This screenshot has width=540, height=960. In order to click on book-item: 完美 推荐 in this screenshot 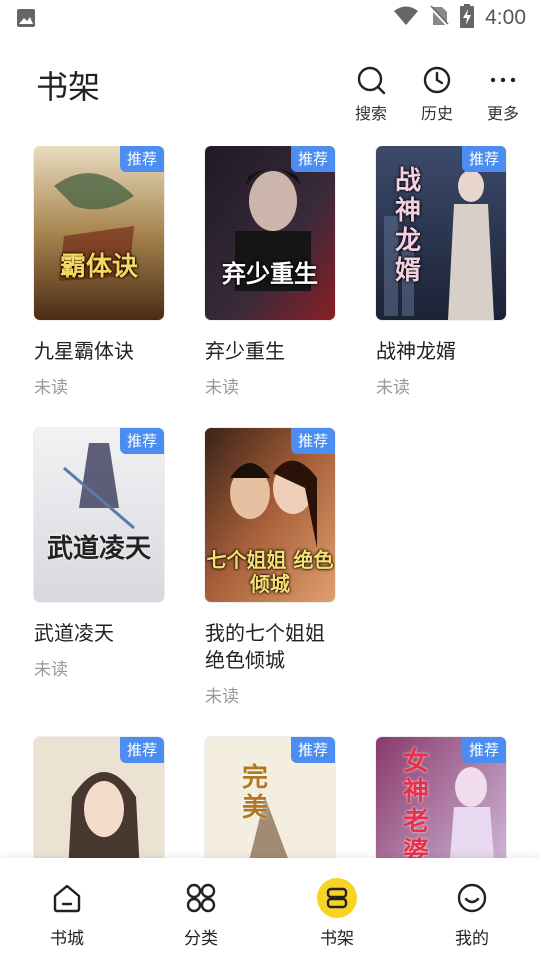, I will do `click(271, 797)`.